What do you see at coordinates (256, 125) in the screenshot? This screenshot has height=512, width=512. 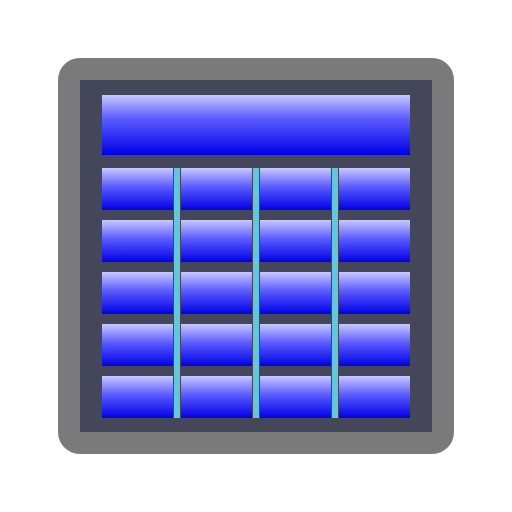 I see `table-header-row` at bounding box center [256, 125].